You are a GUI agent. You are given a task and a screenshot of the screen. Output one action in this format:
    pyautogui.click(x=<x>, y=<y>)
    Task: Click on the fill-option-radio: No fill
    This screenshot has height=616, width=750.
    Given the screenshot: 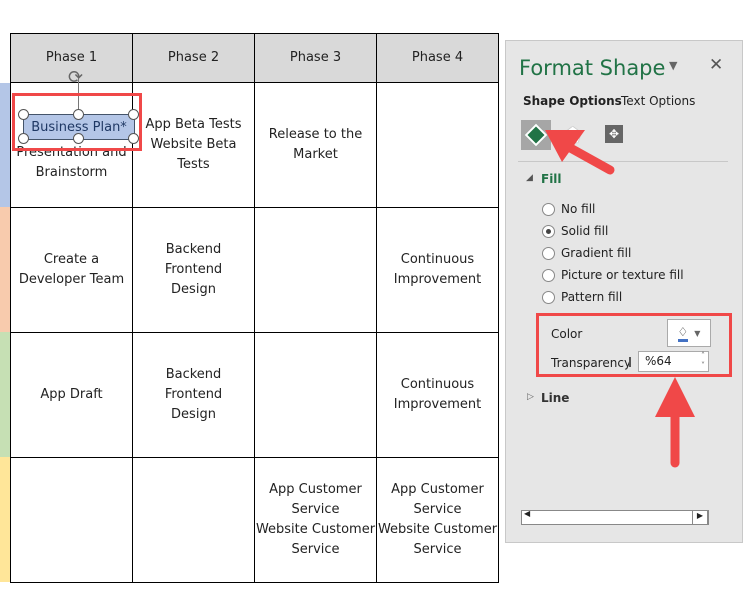 What is the action you would take?
    pyautogui.click(x=568, y=209)
    